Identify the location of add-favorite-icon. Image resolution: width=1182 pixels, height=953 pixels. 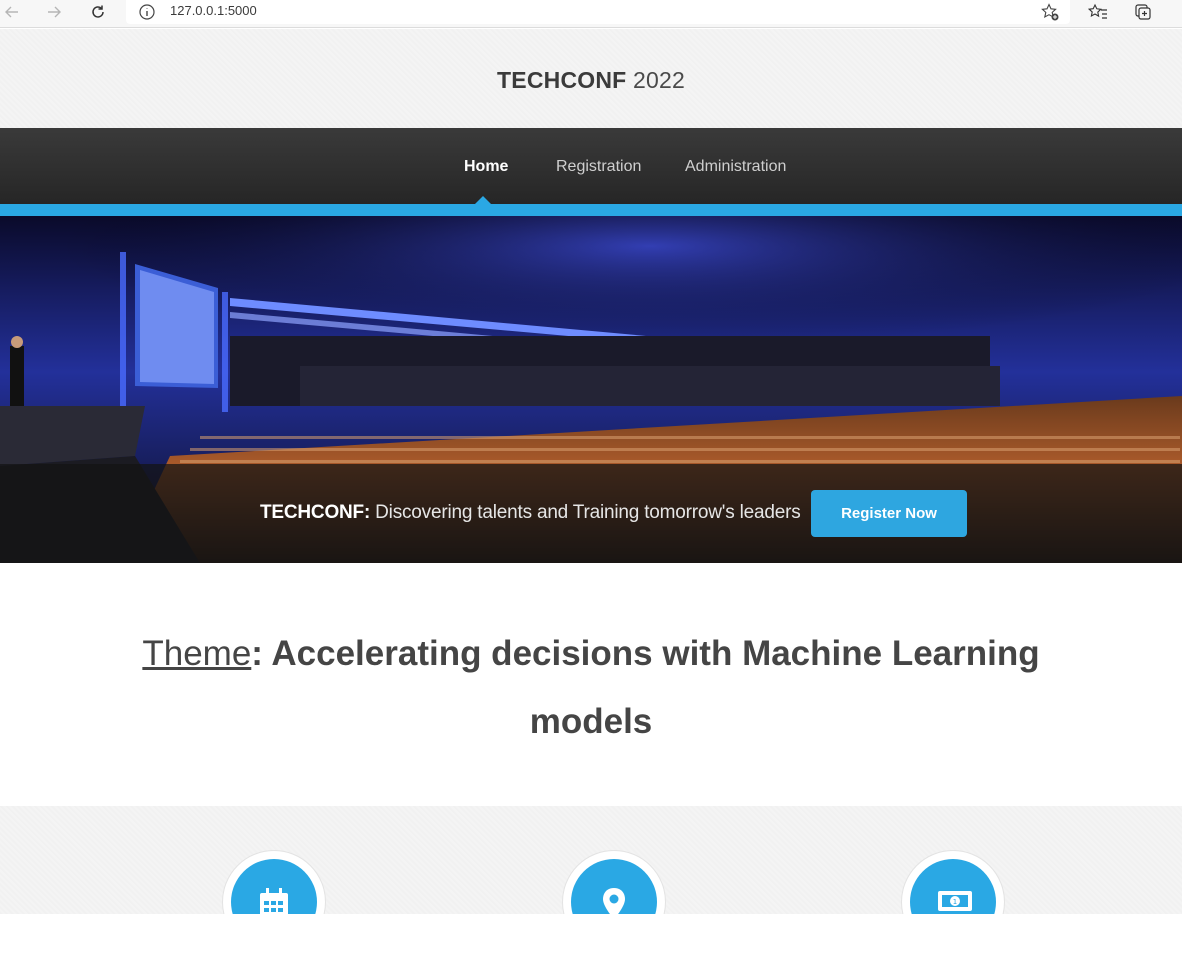
(1050, 14).